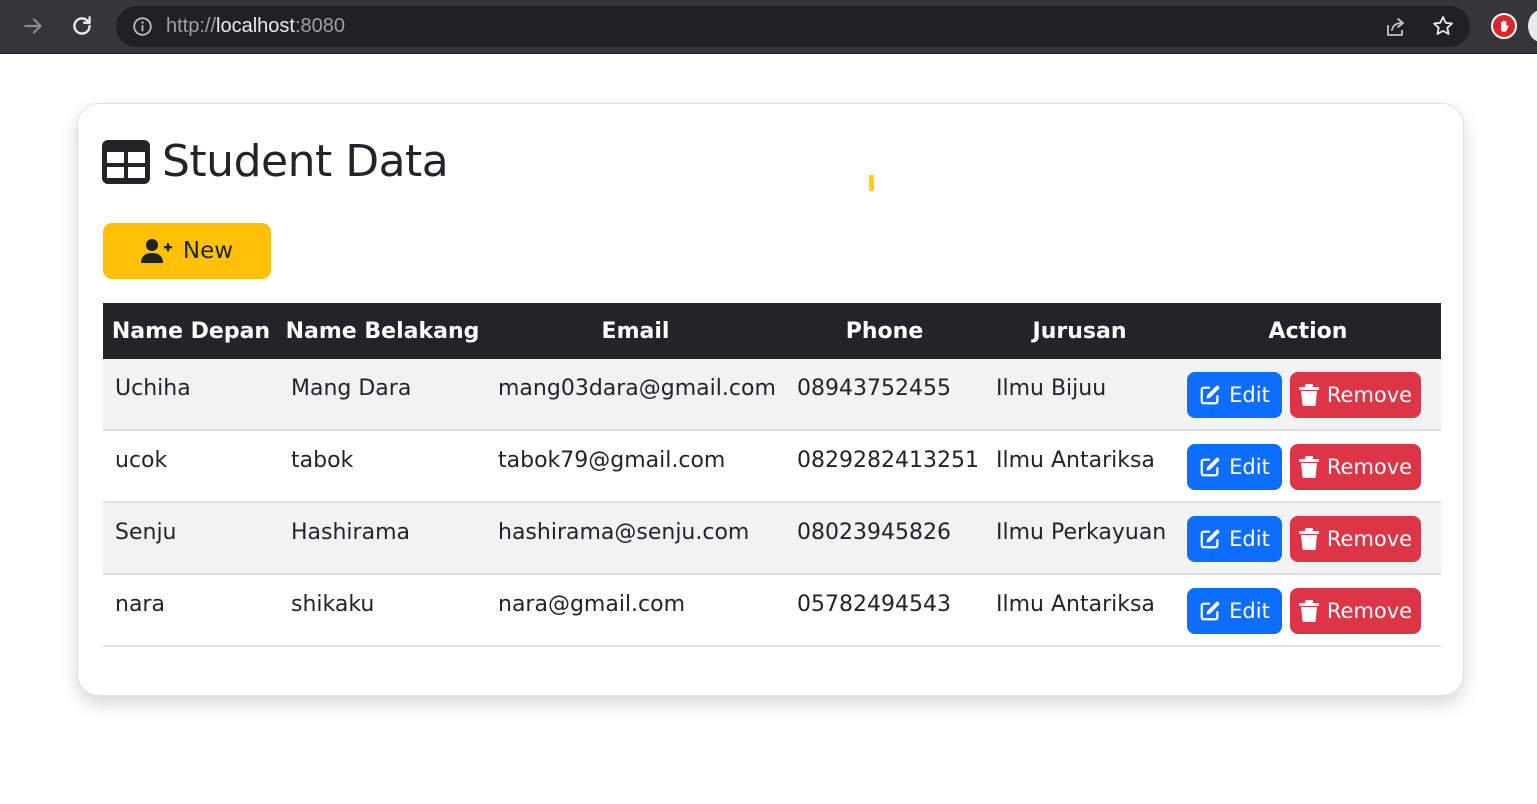  I want to click on phone-cell: 05782494543, so click(874, 604).